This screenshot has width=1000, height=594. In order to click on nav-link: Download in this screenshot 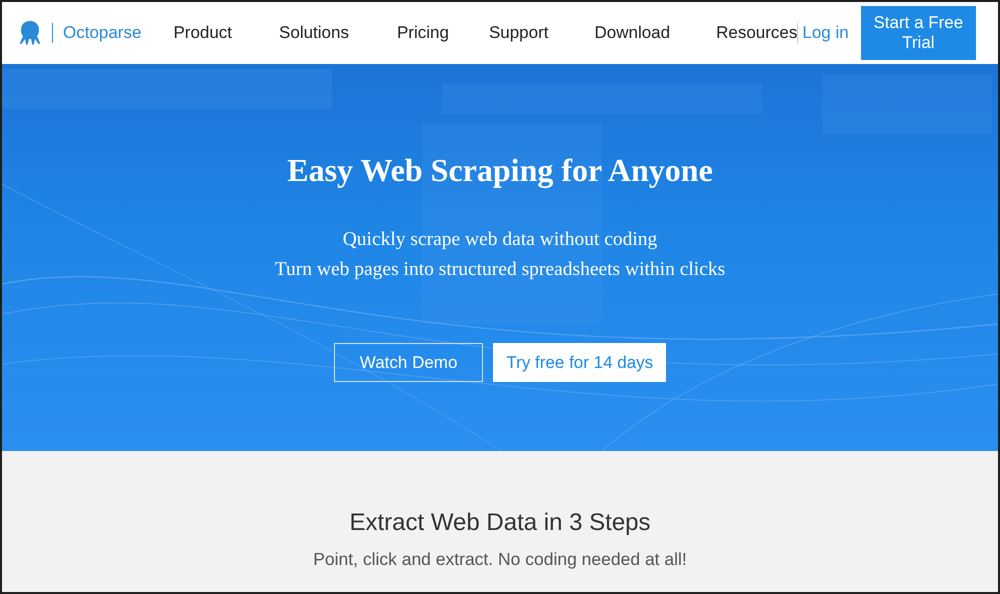, I will do `click(632, 33)`.